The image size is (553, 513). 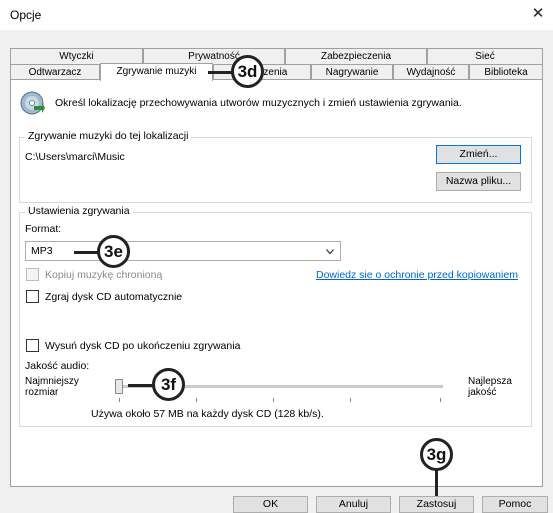 I want to click on chevron-down-icon, so click(x=330, y=252).